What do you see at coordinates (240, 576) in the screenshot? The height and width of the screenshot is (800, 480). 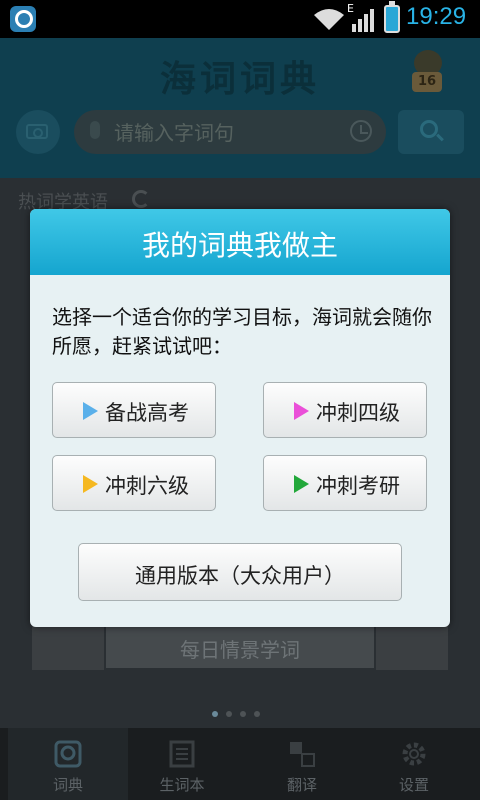 I see `general-version-label: 通用版本（大众用户）` at bounding box center [240, 576].